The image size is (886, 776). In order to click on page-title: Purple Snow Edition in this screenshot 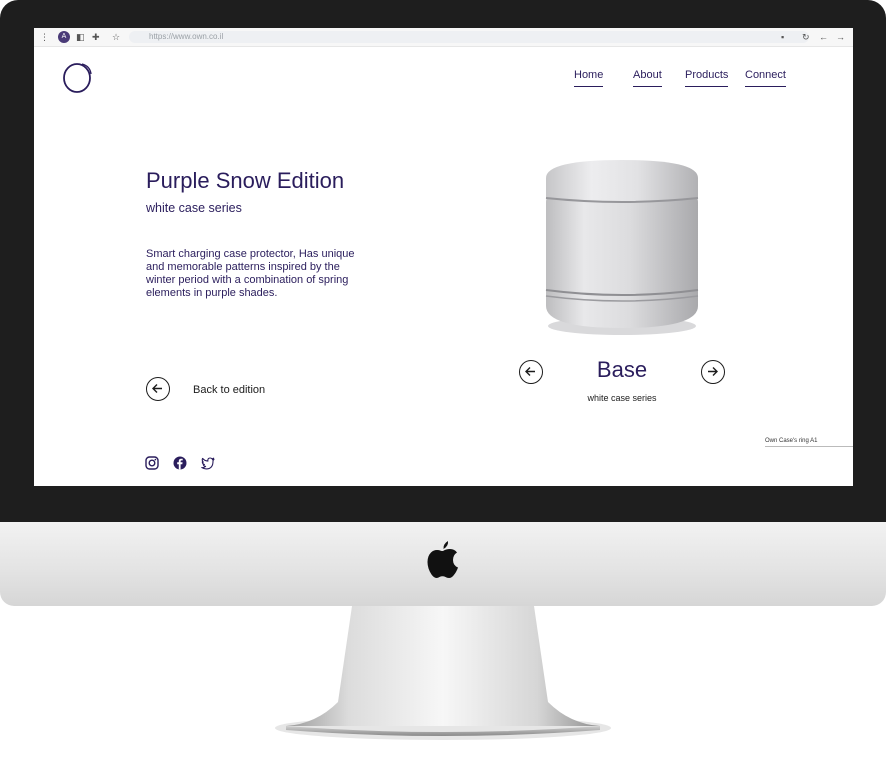, I will do `click(245, 180)`.